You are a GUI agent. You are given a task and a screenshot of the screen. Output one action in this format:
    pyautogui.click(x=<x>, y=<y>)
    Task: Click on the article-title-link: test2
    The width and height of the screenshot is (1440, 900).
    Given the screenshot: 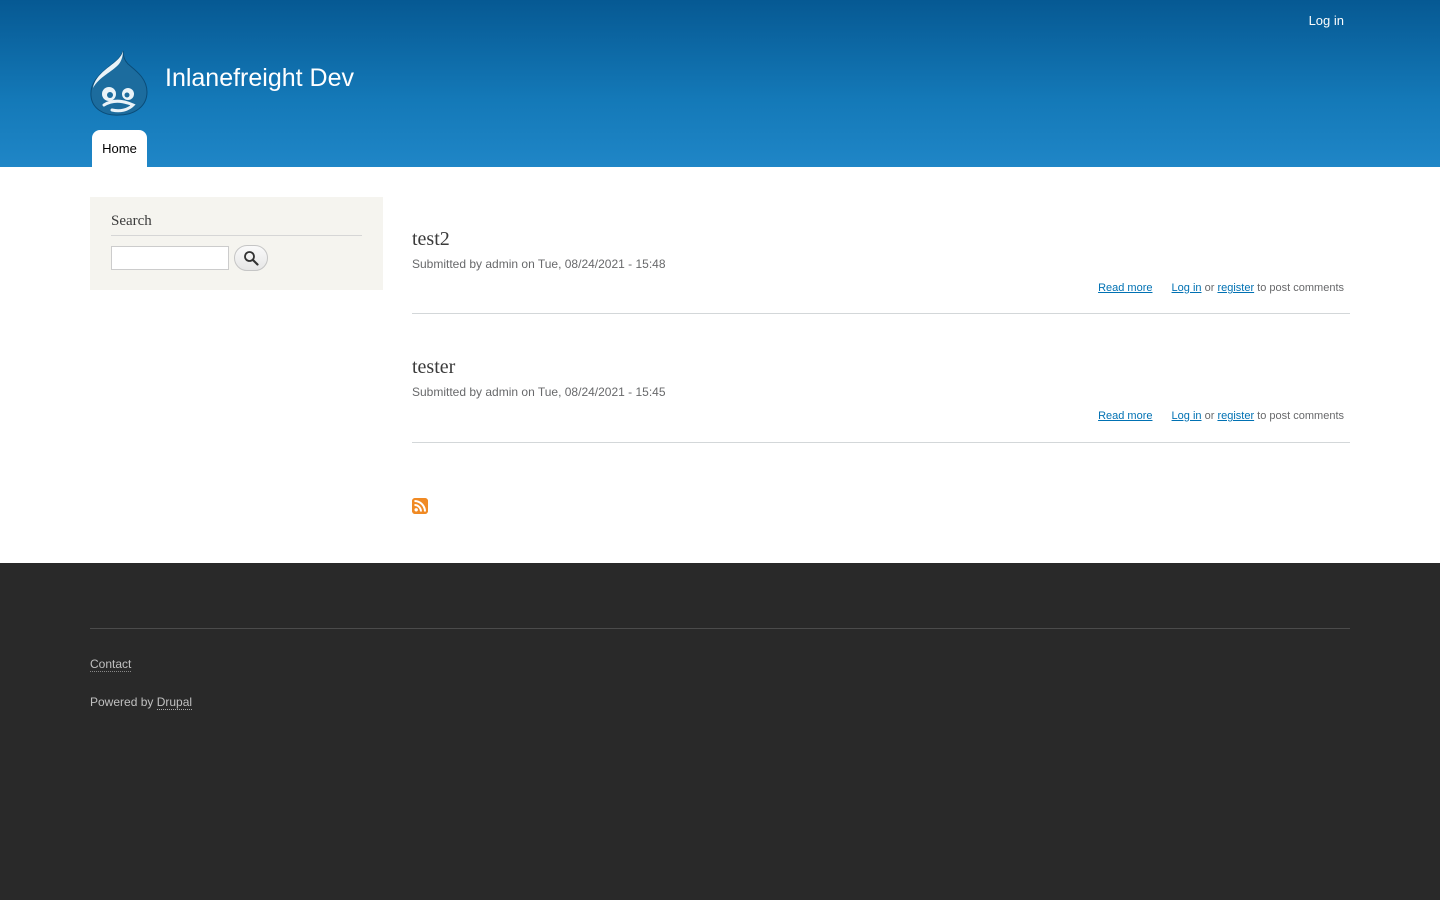 What is the action you would take?
    pyautogui.click(x=431, y=239)
    